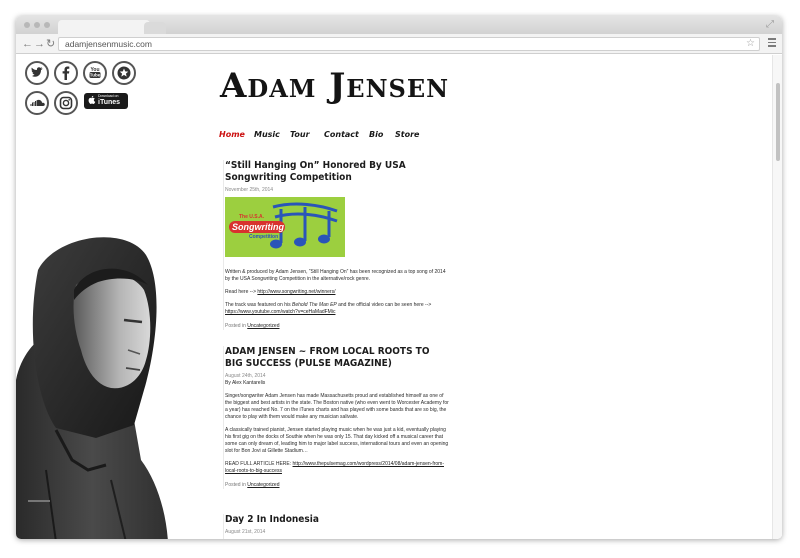 The width and height of the screenshot is (800, 558). Describe the element at coordinates (92, 388) in the screenshot. I see `artist-photo` at that location.